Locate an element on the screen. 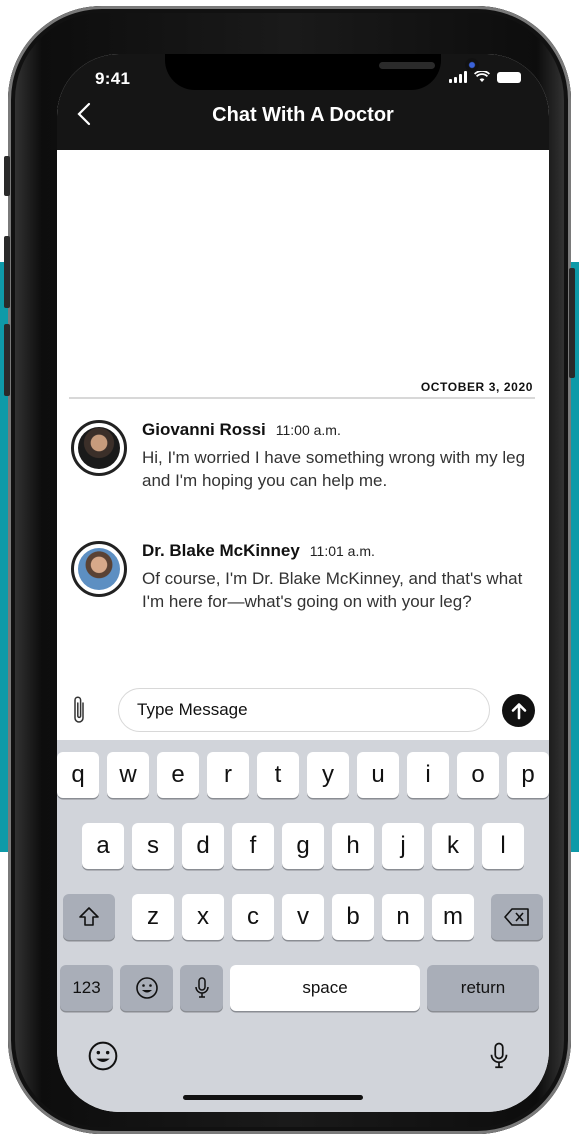  volume-up-button is located at coordinates (7, 272).